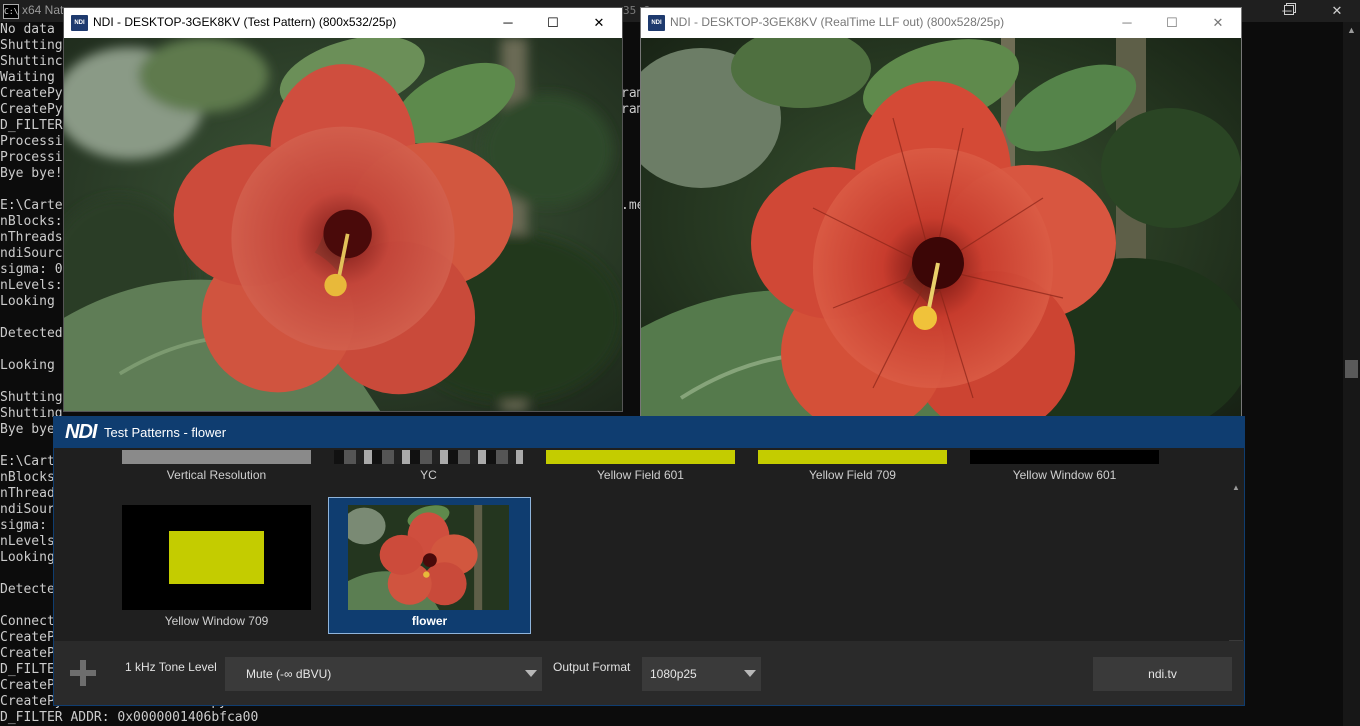 This screenshot has height=726, width=1360. What do you see at coordinates (852, 475) in the screenshot?
I see `pattern-label: Yellow Field 709` at bounding box center [852, 475].